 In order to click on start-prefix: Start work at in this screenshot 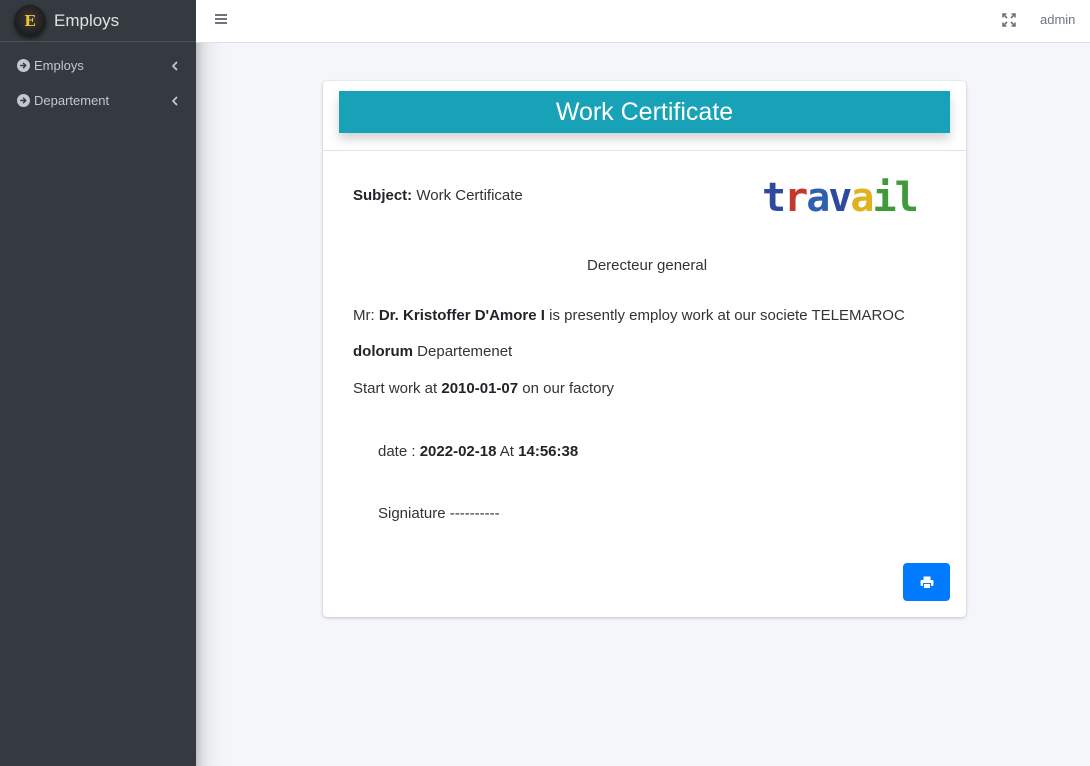, I will do `click(395, 388)`.